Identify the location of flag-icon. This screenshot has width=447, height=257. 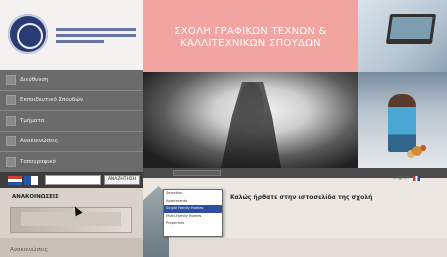
(416, 178).